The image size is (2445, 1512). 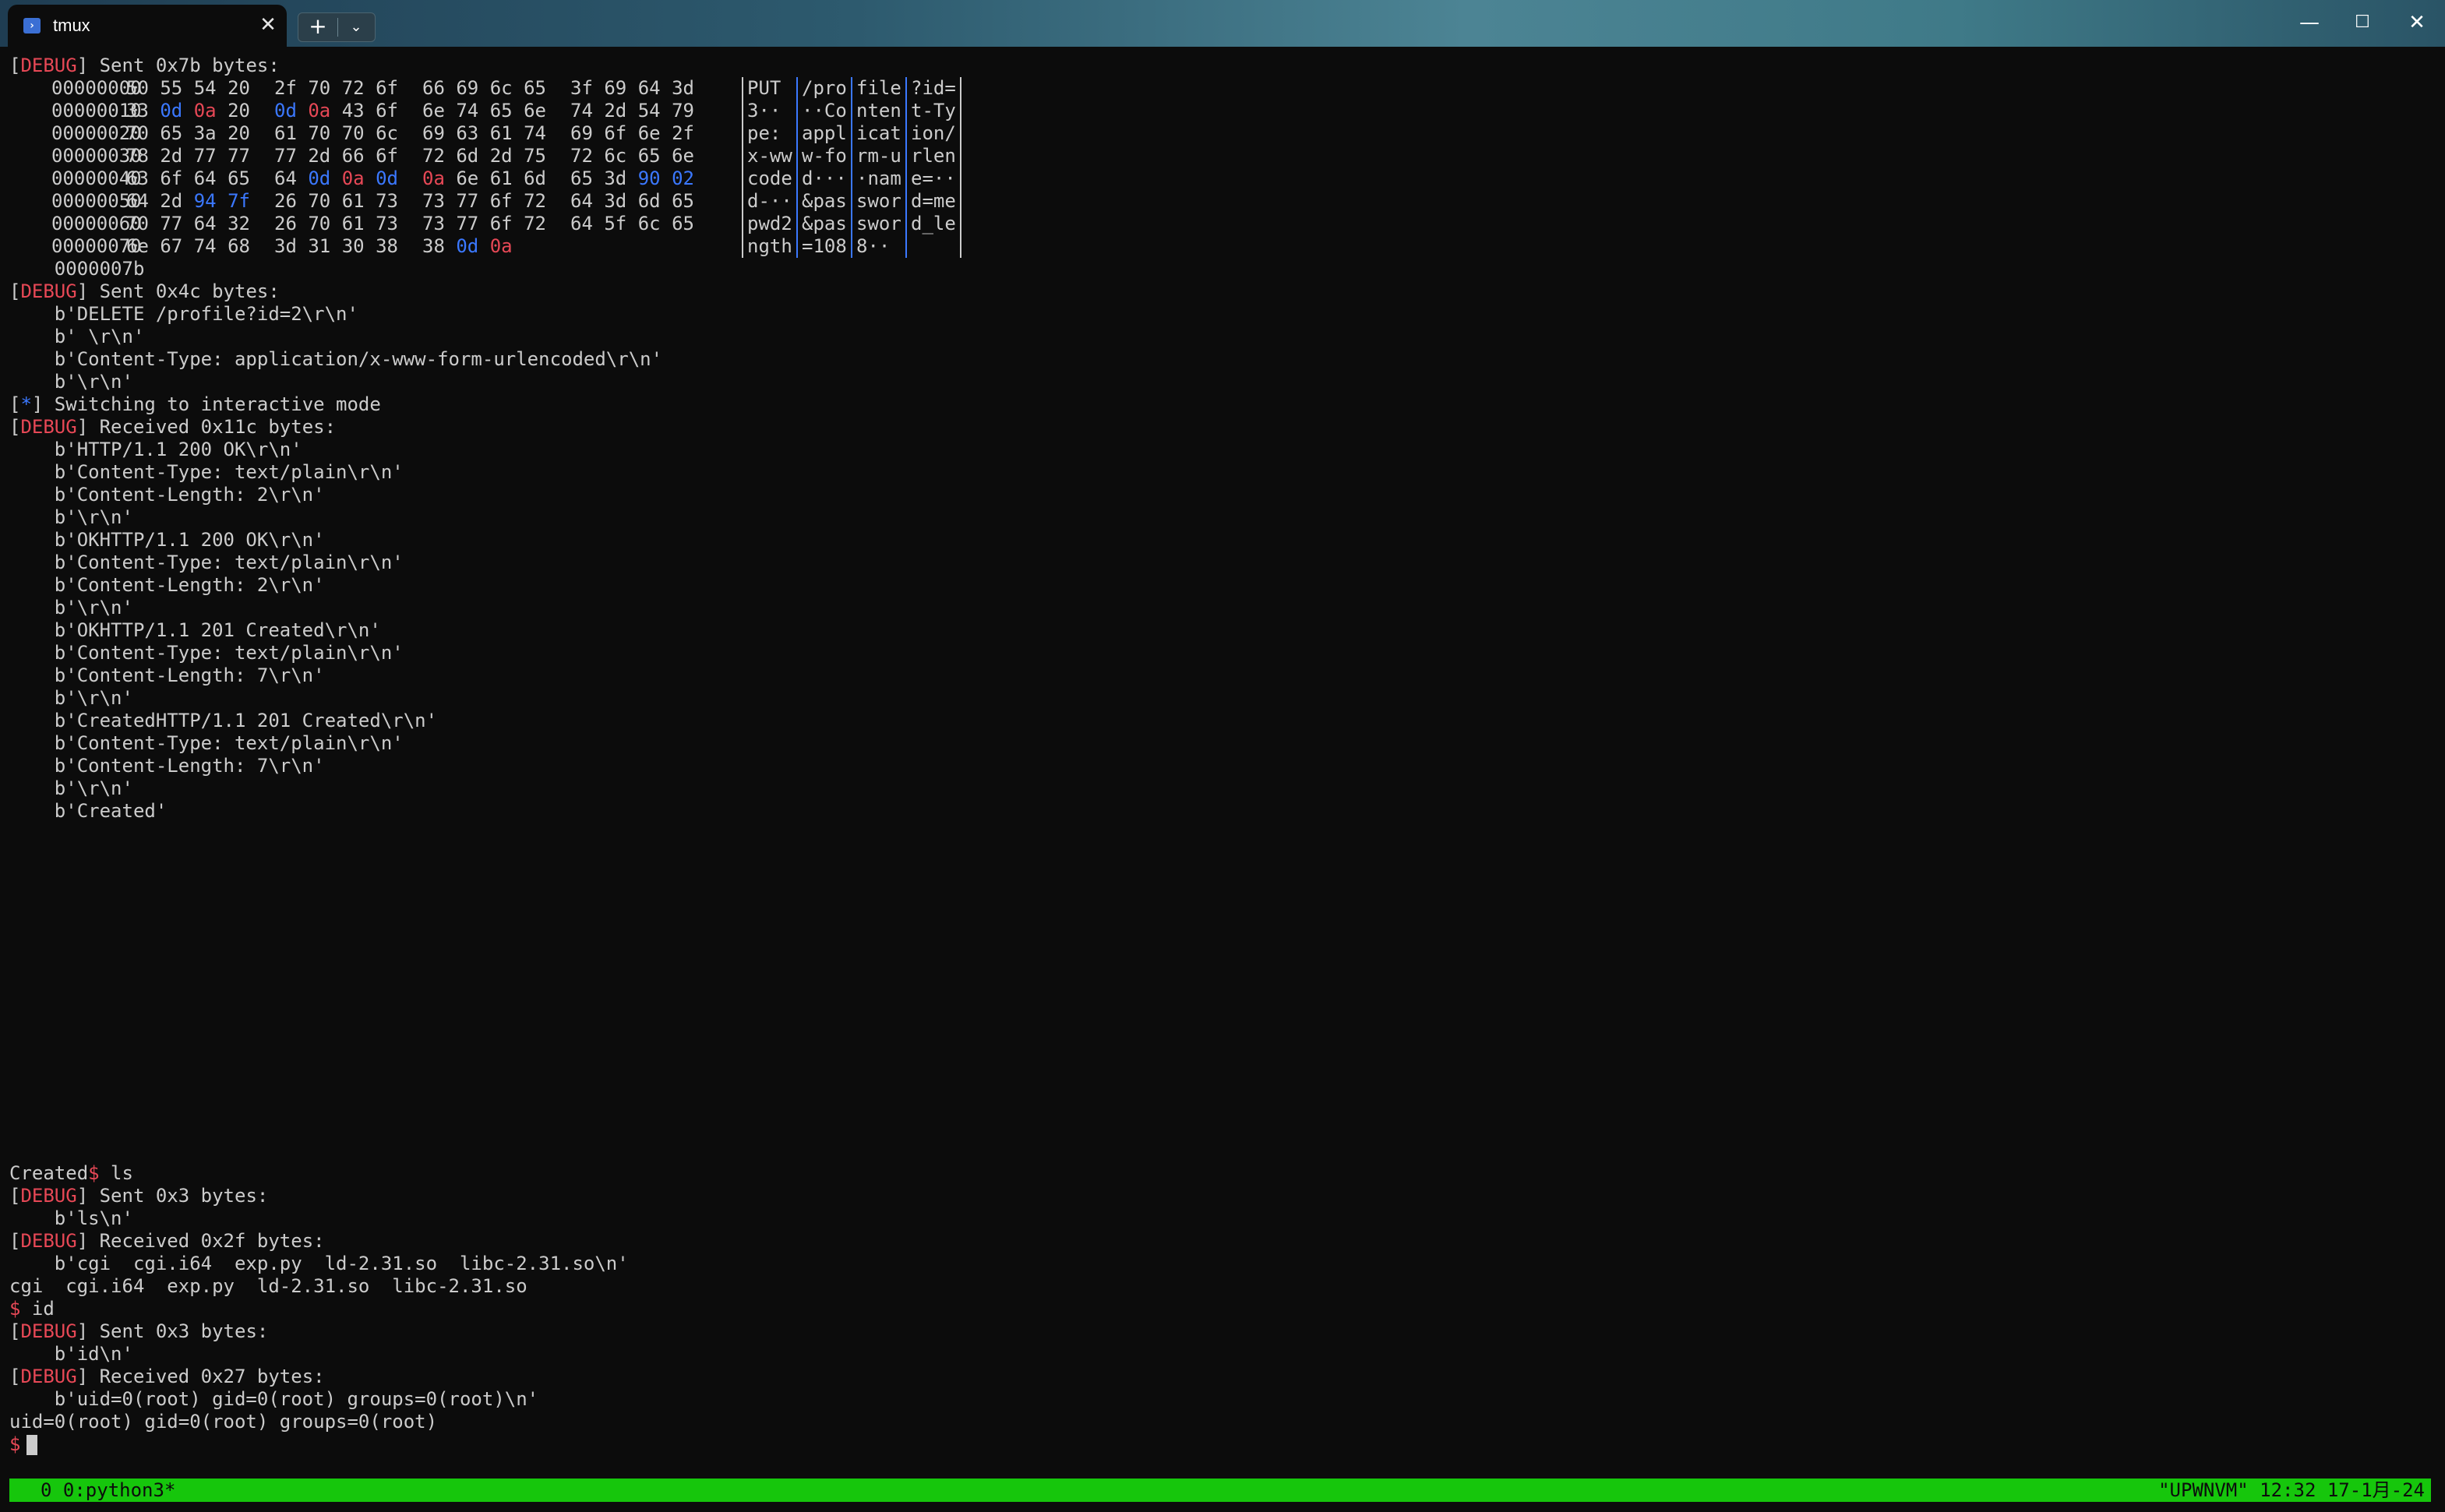 What do you see at coordinates (229, 562) in the screenshot?
I see `log-bytes: b'Content-Type: text/plain\r\n'` at bounding box center [229, 562].